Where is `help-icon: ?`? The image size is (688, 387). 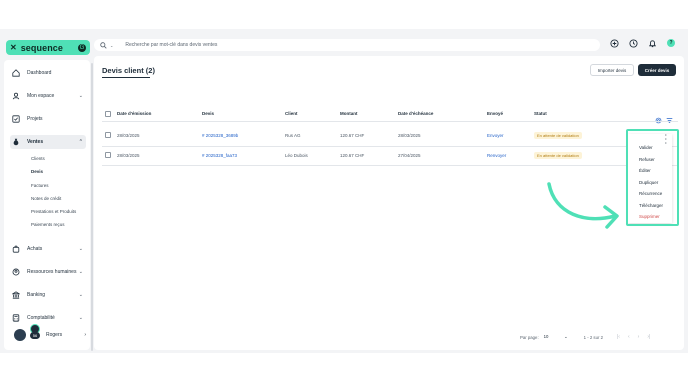 help-icon: ? is located at coordinates (671, 43).